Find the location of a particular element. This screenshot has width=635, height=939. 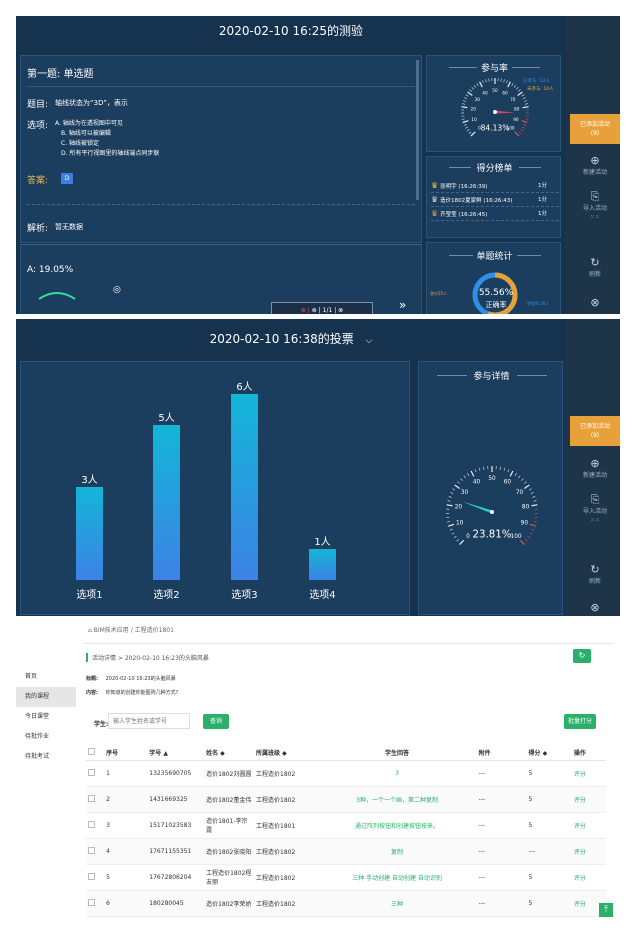

vote-title: 2020-02-10 16:38的投票 is located at coordinates (281, 339).